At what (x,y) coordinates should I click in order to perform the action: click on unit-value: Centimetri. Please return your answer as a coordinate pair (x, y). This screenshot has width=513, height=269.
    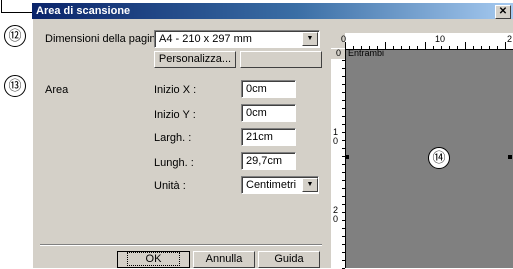
    Looking at the image, I should click on (271, 185).